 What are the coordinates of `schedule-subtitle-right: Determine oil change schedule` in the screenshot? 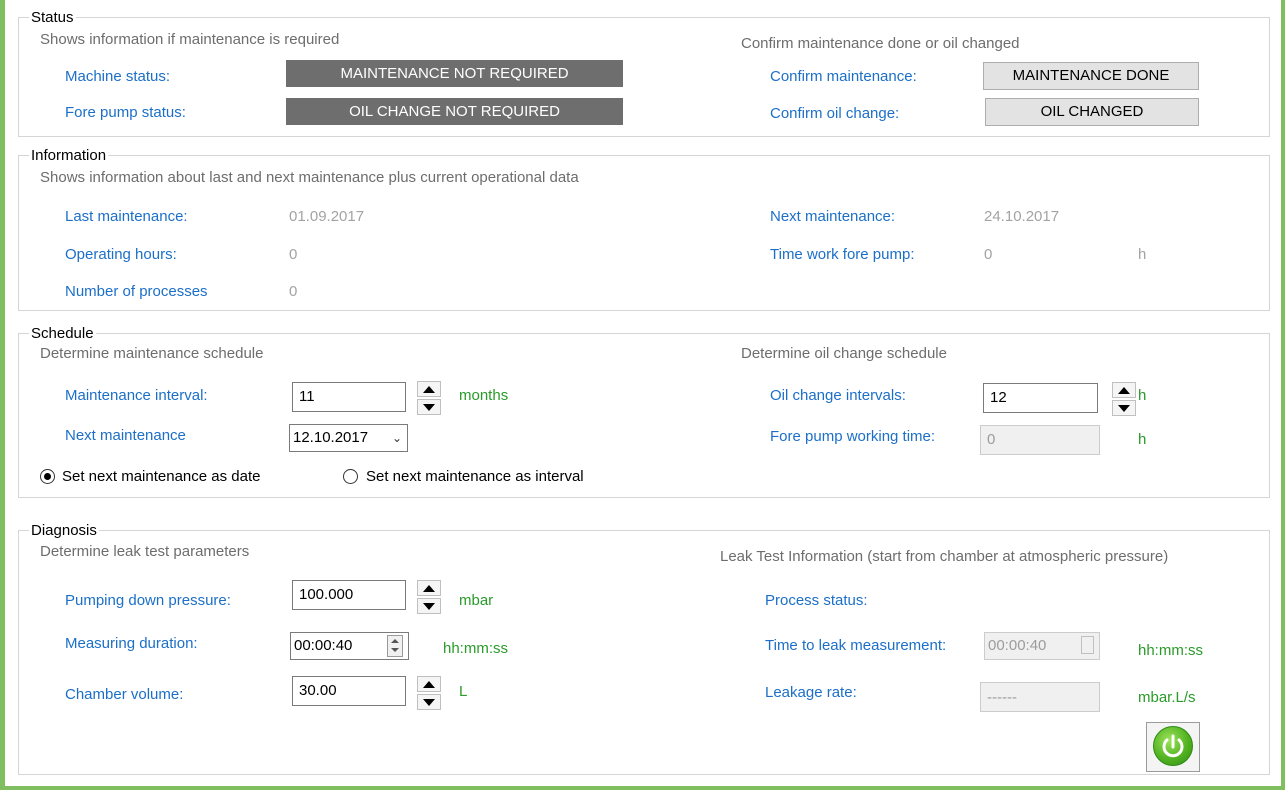 It's located at (844, 353).